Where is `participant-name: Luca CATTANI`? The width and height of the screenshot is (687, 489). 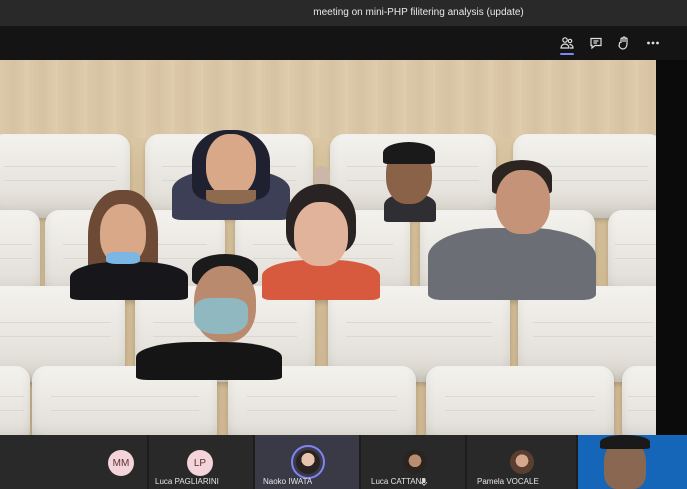
participant-name: Luca CATTANI is located at coordinates (397, 481).